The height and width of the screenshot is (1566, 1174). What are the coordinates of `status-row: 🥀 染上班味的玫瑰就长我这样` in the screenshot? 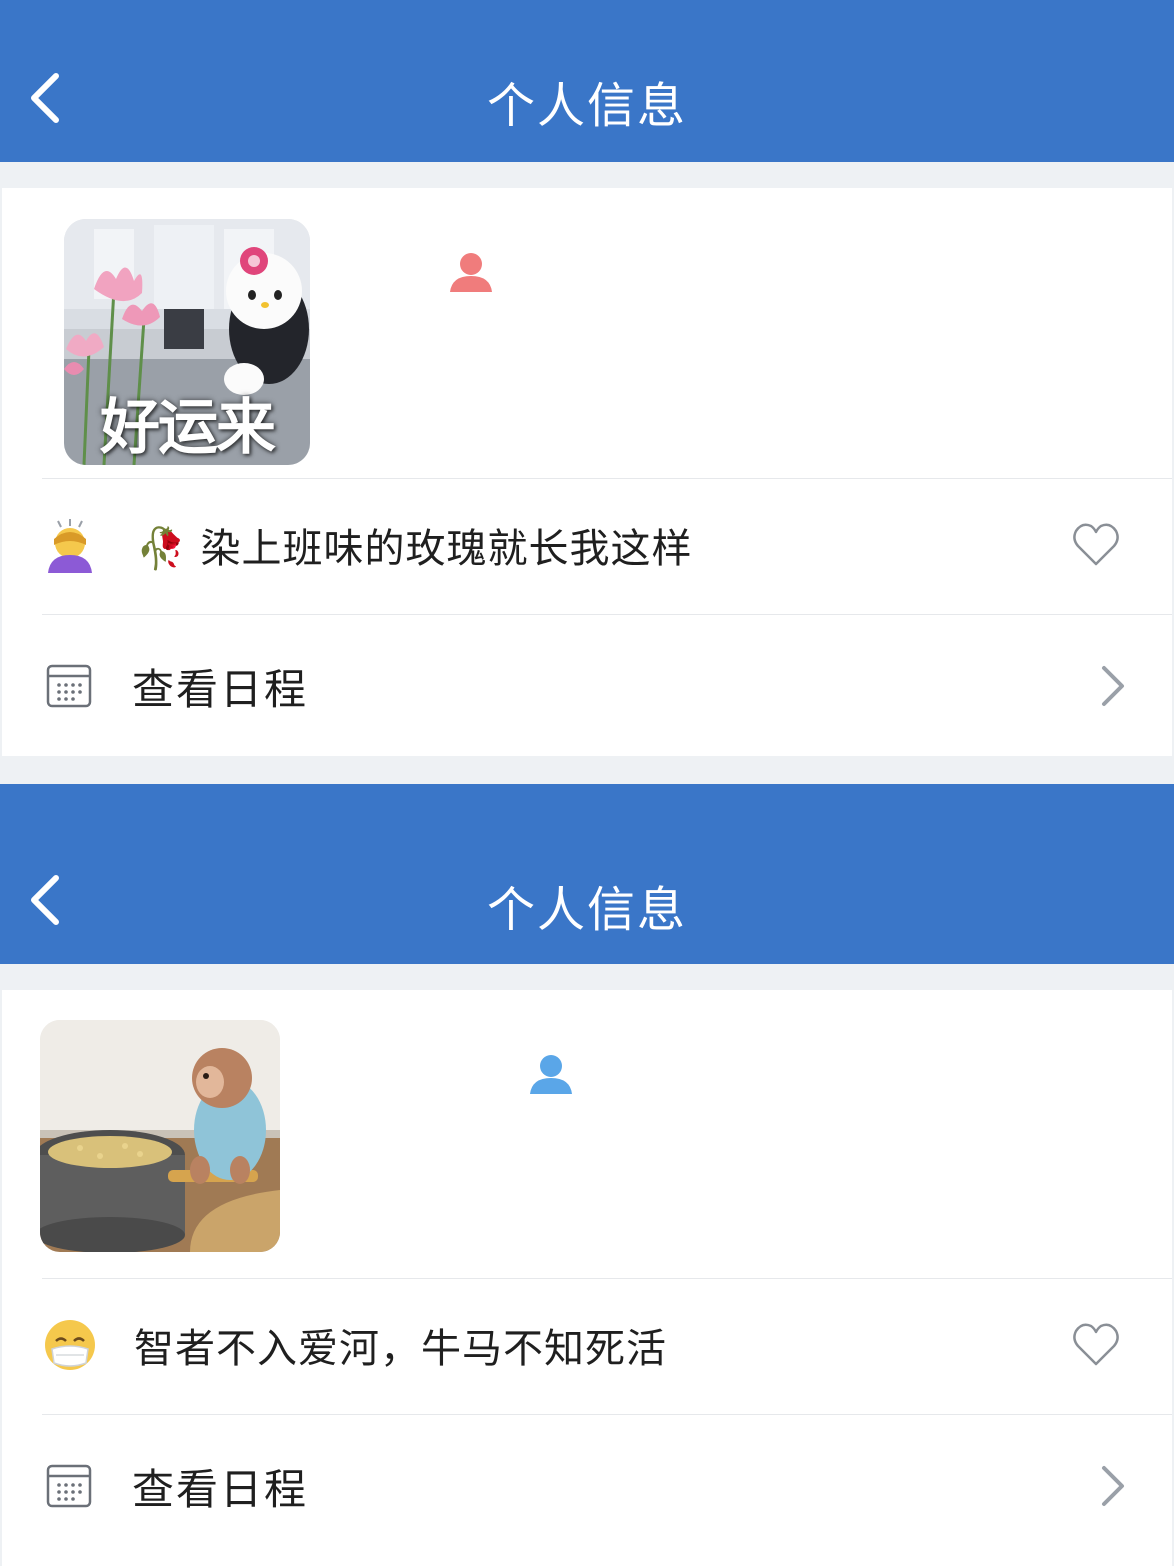 It's located at (607, 545).